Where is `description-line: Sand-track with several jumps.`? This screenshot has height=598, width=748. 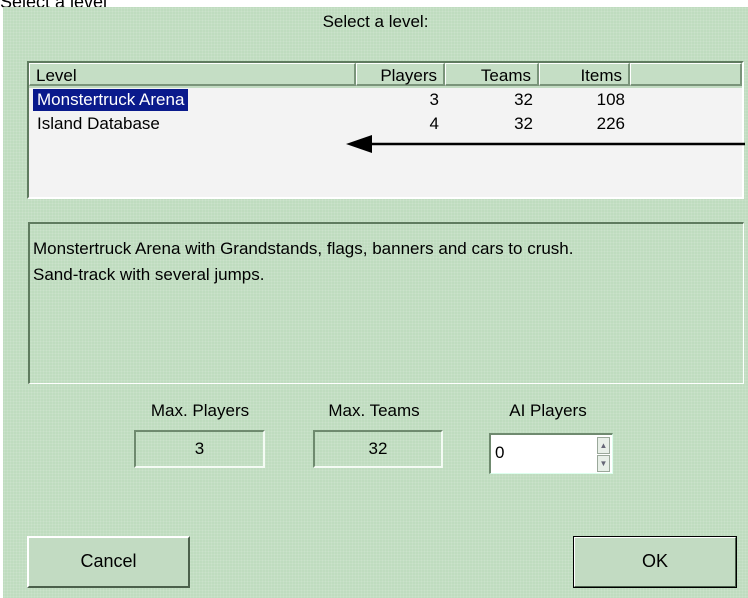
description-line: Sand-track with several jumps. is located at coordinates (149, 274).